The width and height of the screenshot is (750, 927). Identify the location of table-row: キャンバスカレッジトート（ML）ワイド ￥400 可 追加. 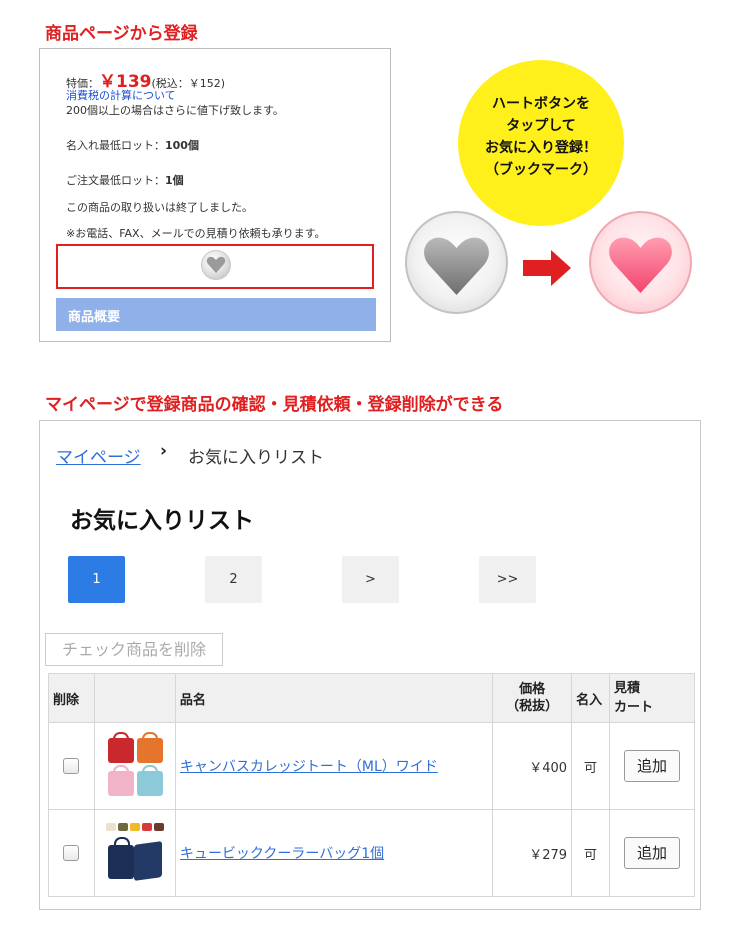
(371, 766).